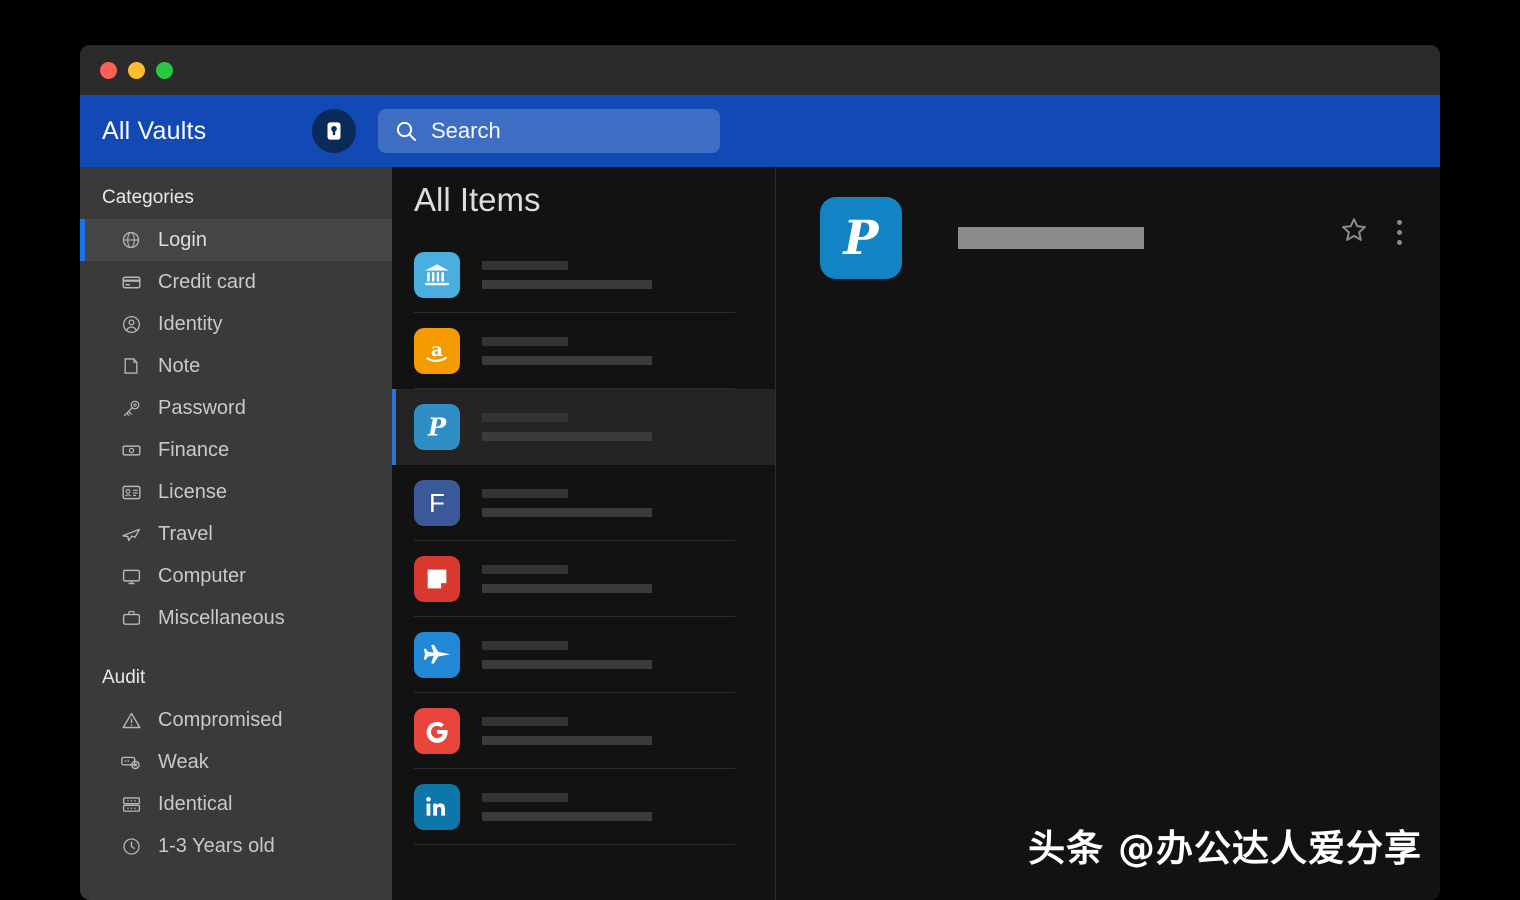 Image resolution: width=1520 pixels, height=900 pixels. What do you see at coordinates (216, 845) in the screenshot?
I see `sidebar-item-label: 1-3 Years old` at bounding box center [216, 845].